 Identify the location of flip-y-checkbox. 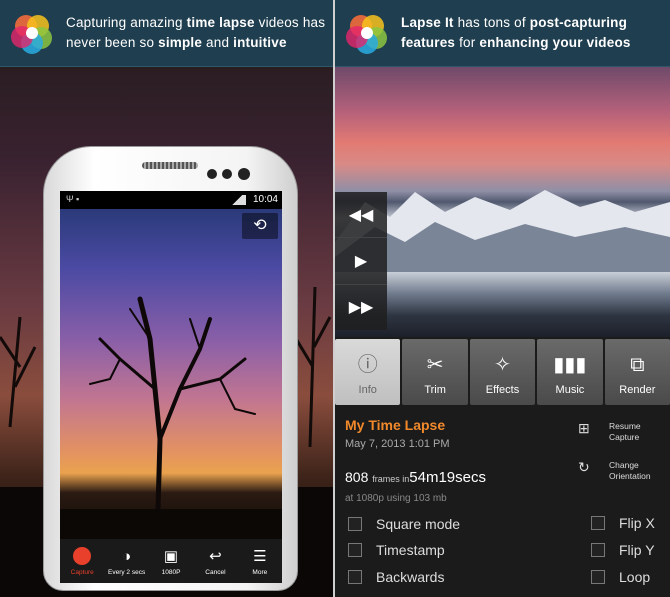
(598, 550).